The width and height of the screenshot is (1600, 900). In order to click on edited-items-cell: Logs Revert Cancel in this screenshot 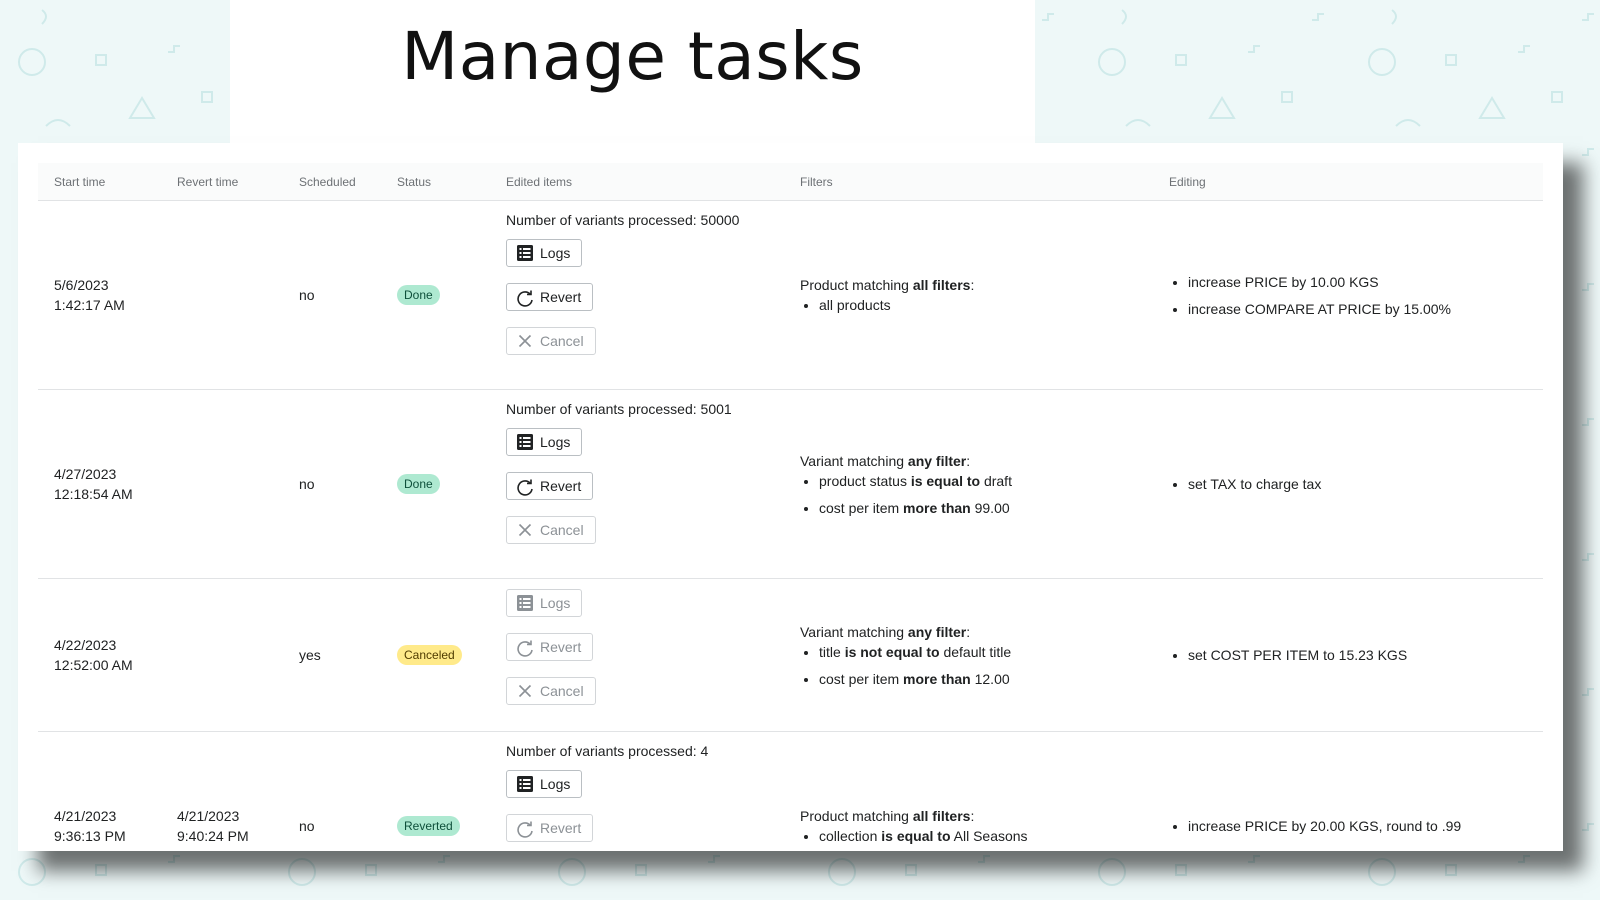, I will do `click(637, 655)`.